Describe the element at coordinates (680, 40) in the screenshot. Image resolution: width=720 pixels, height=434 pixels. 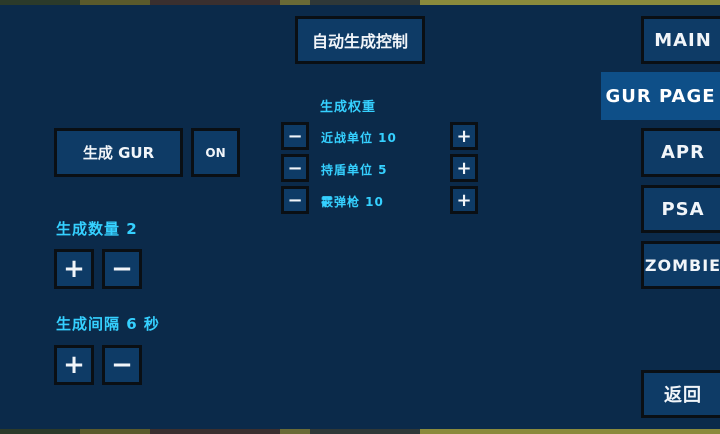
I see `nav-main-button: MAIN` at that location.